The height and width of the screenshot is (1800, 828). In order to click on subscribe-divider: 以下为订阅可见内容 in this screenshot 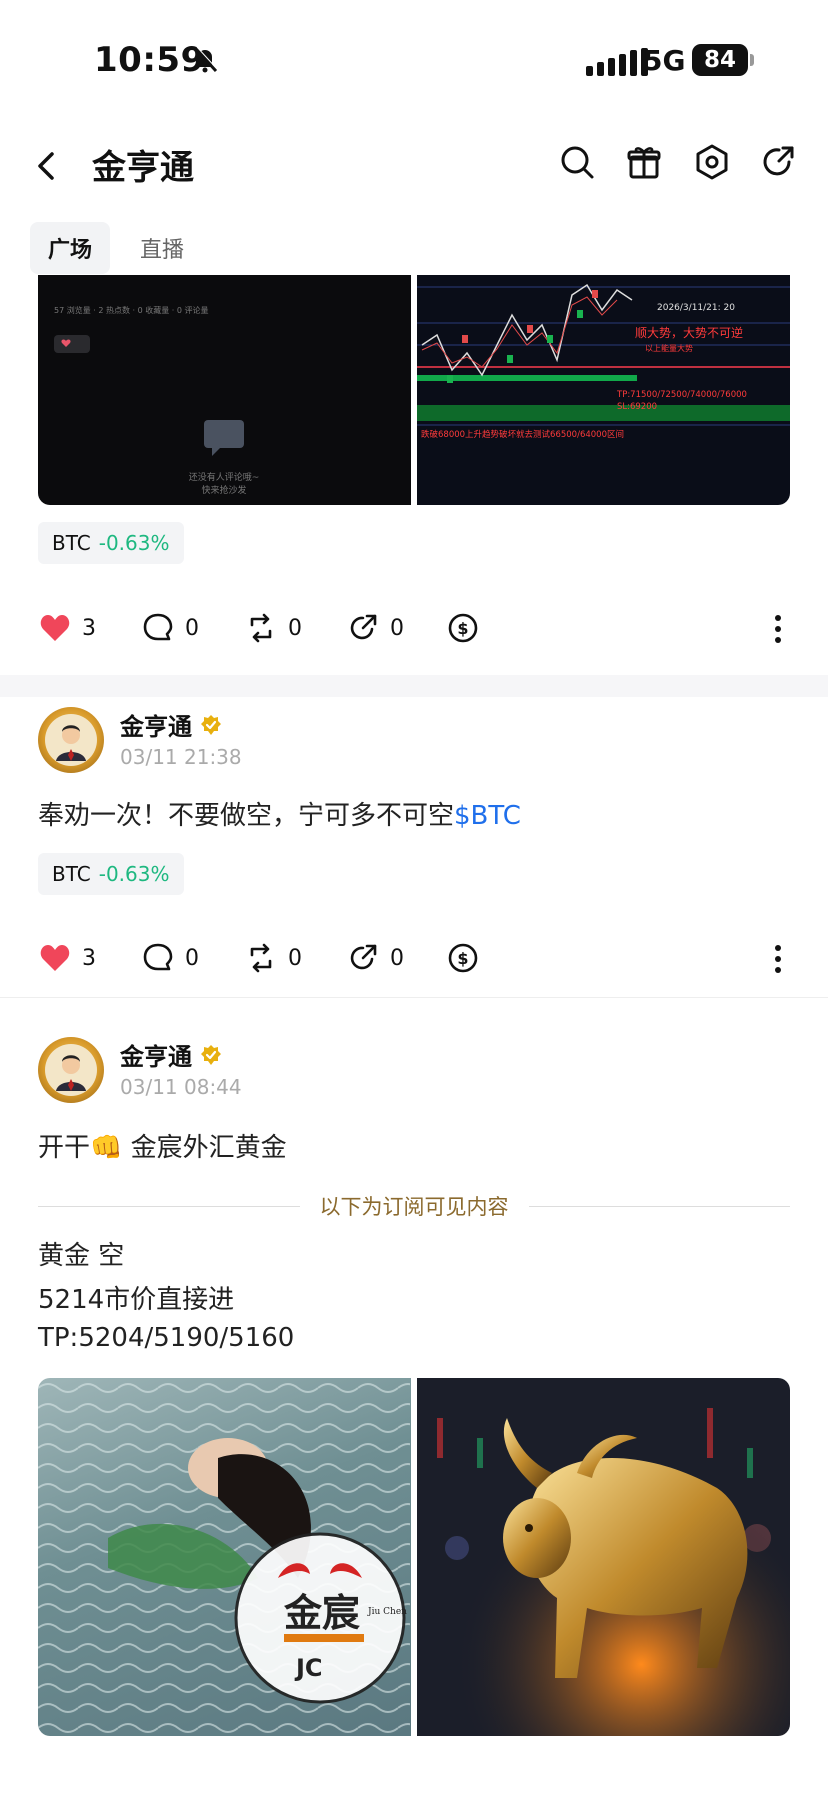, I will do `click(414, 1206)`.